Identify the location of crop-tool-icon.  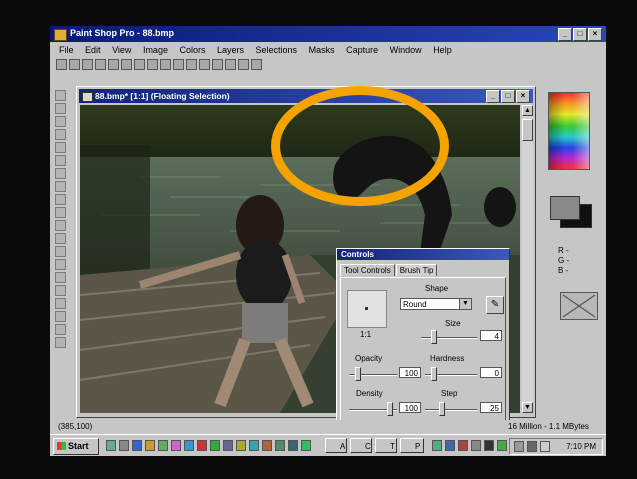
(60, 134).